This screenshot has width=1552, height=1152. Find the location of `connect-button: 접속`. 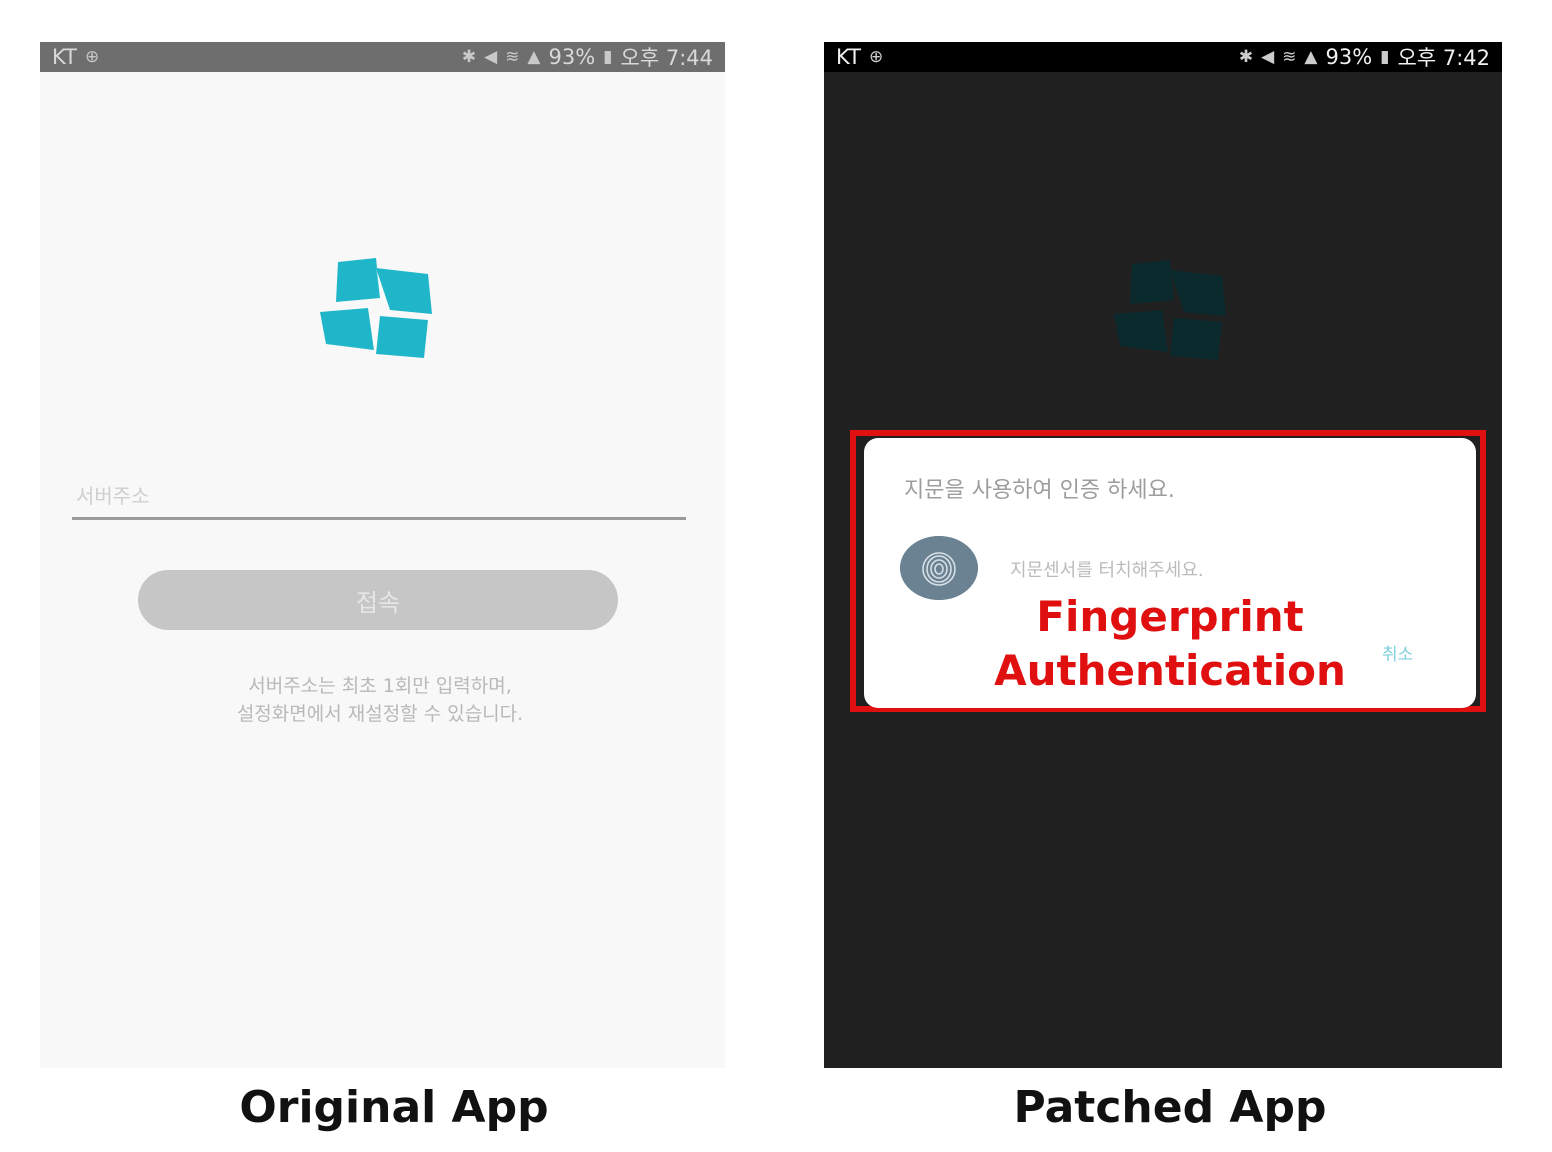

connect-button: 접속 is located at coordinates (378, 600).